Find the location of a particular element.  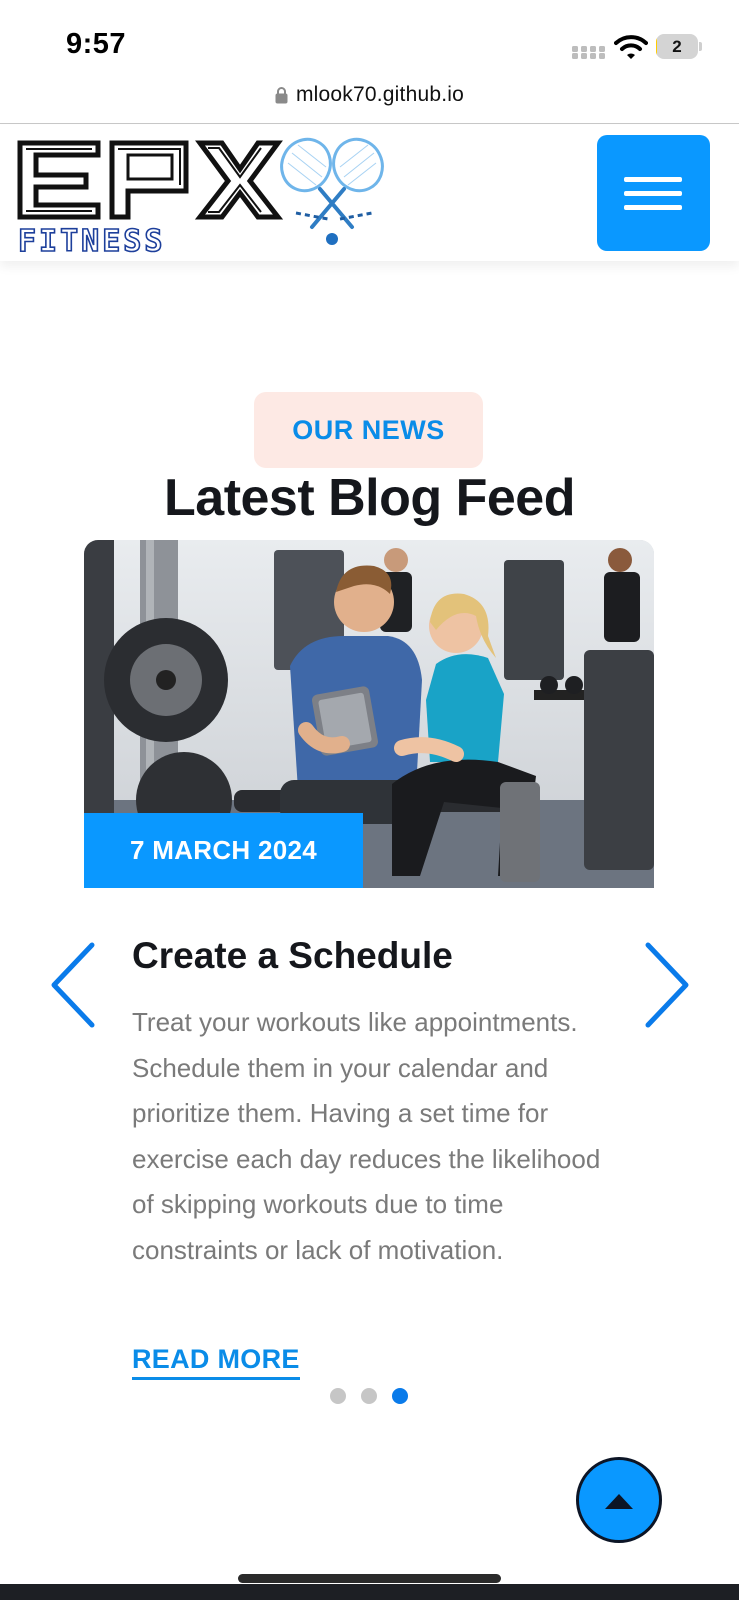

section-badge: OUR NEWS is located at coordinates (368, 430).